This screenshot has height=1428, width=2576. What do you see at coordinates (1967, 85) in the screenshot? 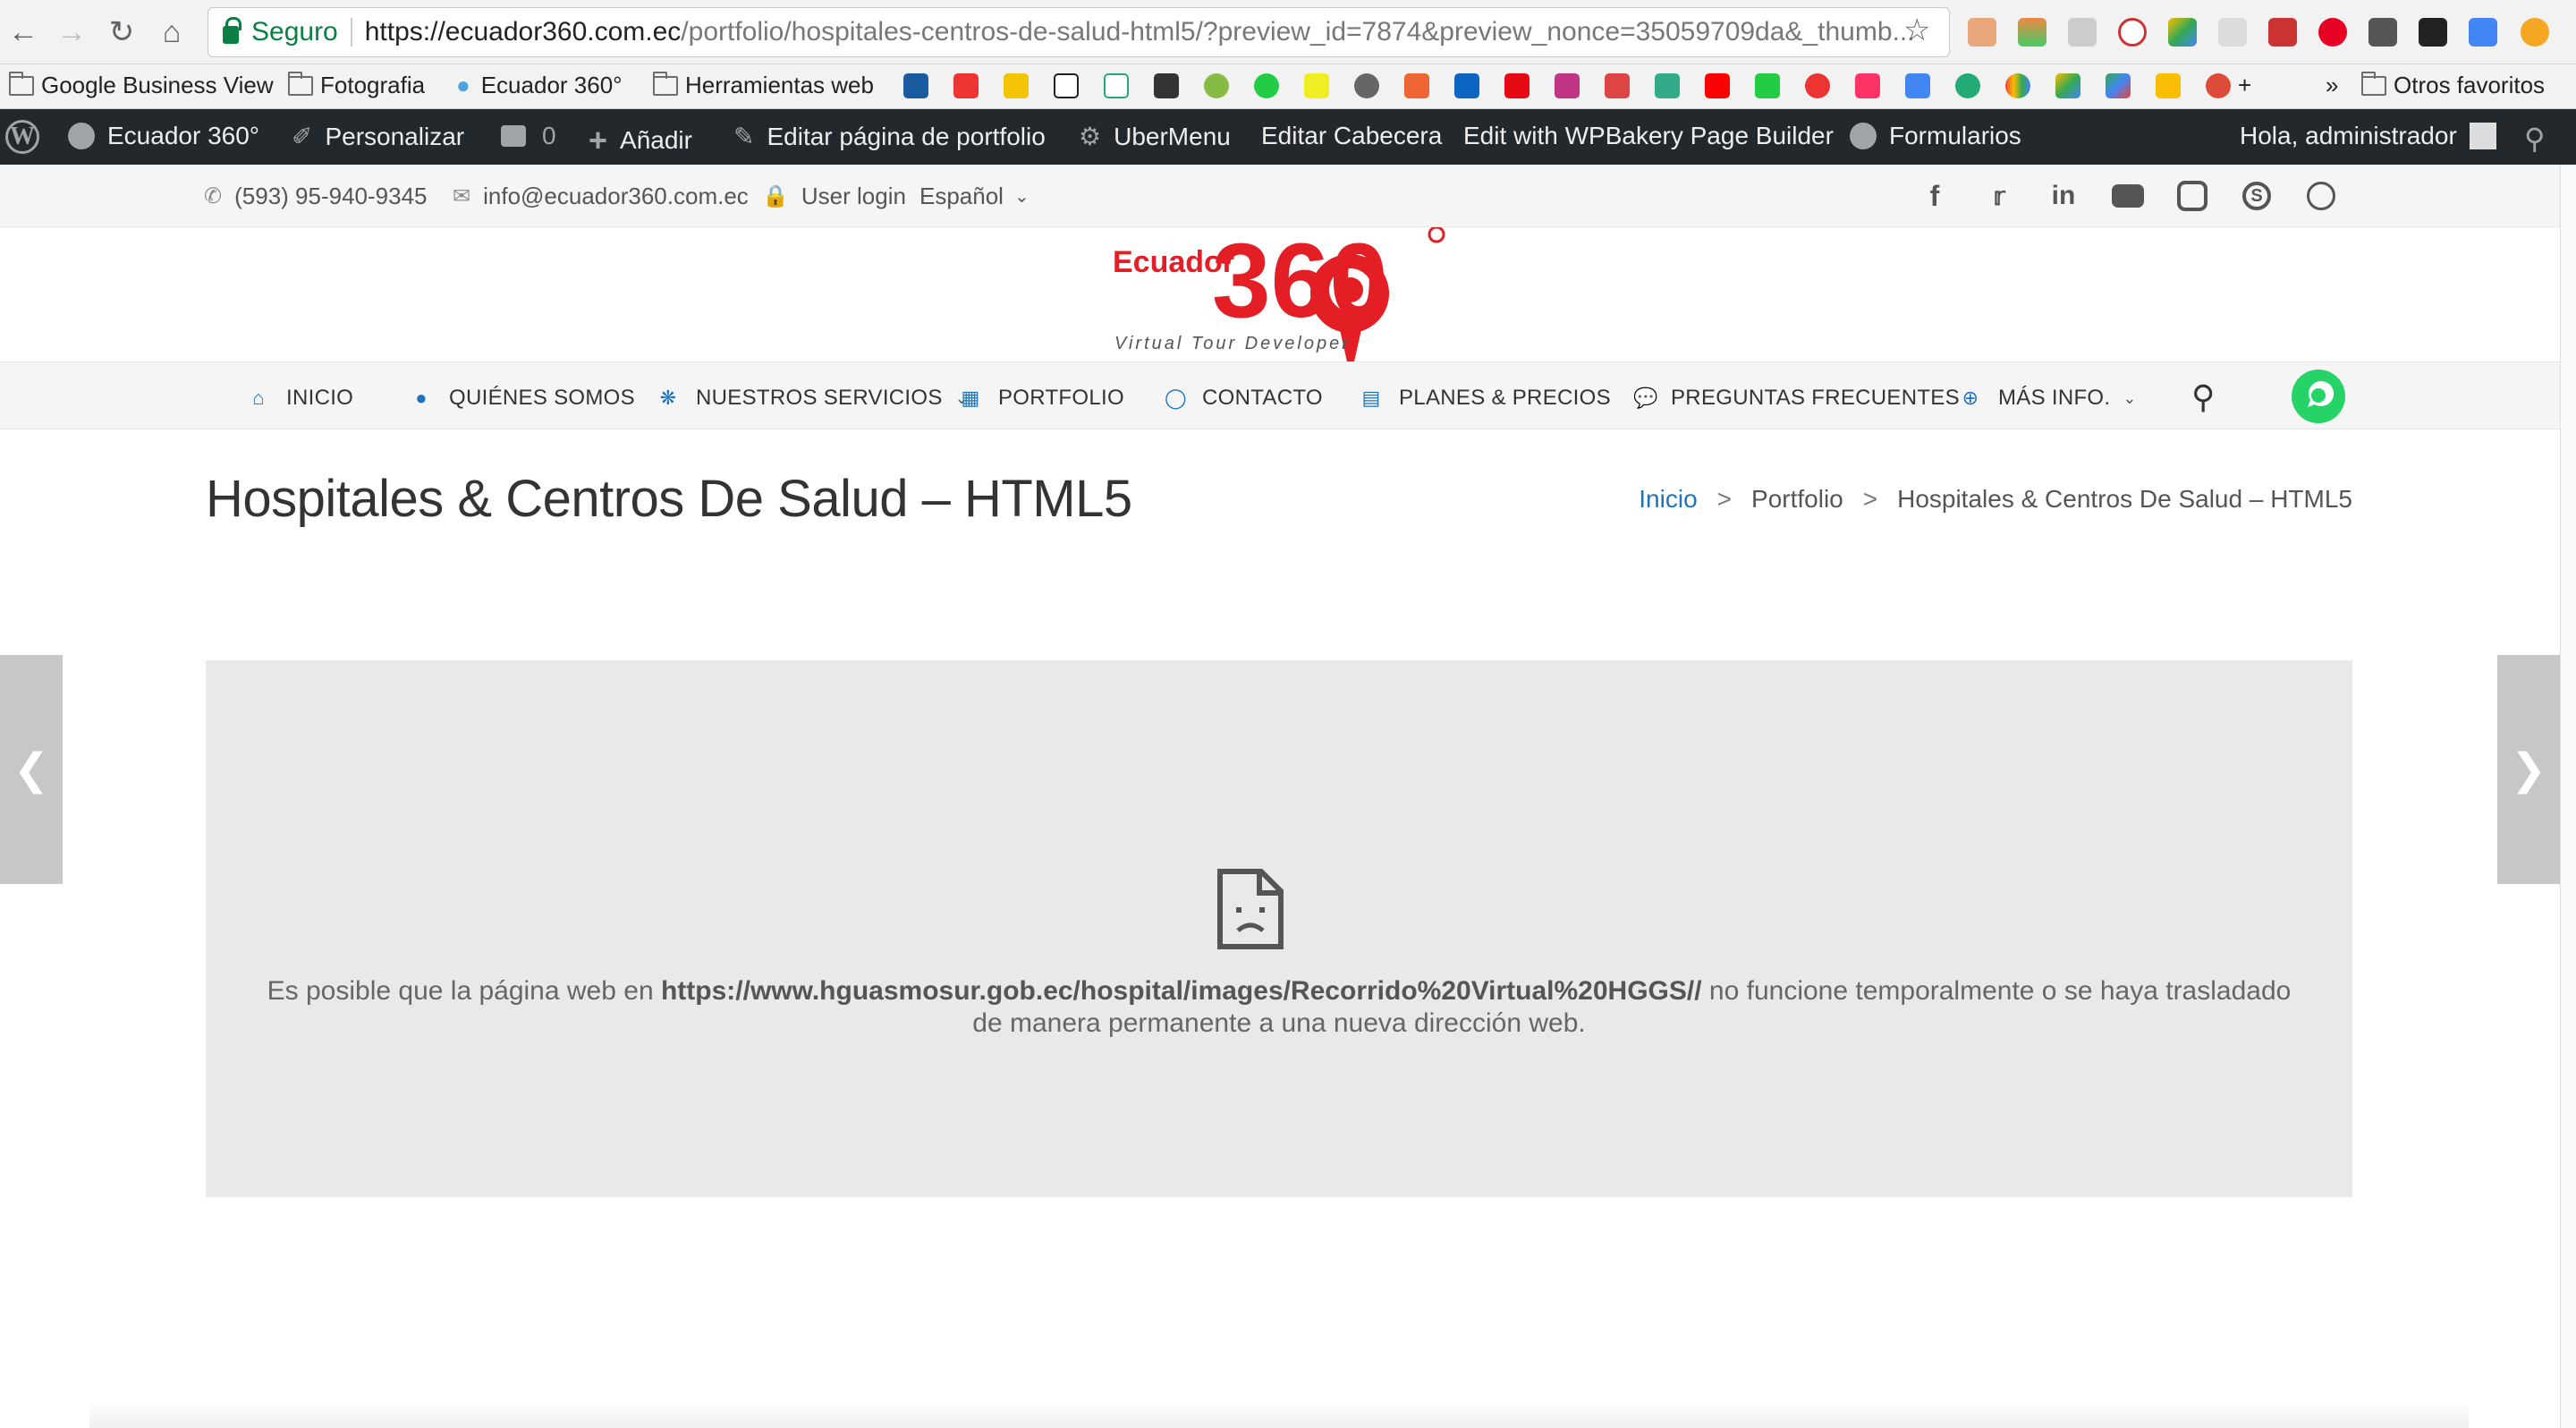
I see `hangouts-icon` at bounding box center [1967, 85].